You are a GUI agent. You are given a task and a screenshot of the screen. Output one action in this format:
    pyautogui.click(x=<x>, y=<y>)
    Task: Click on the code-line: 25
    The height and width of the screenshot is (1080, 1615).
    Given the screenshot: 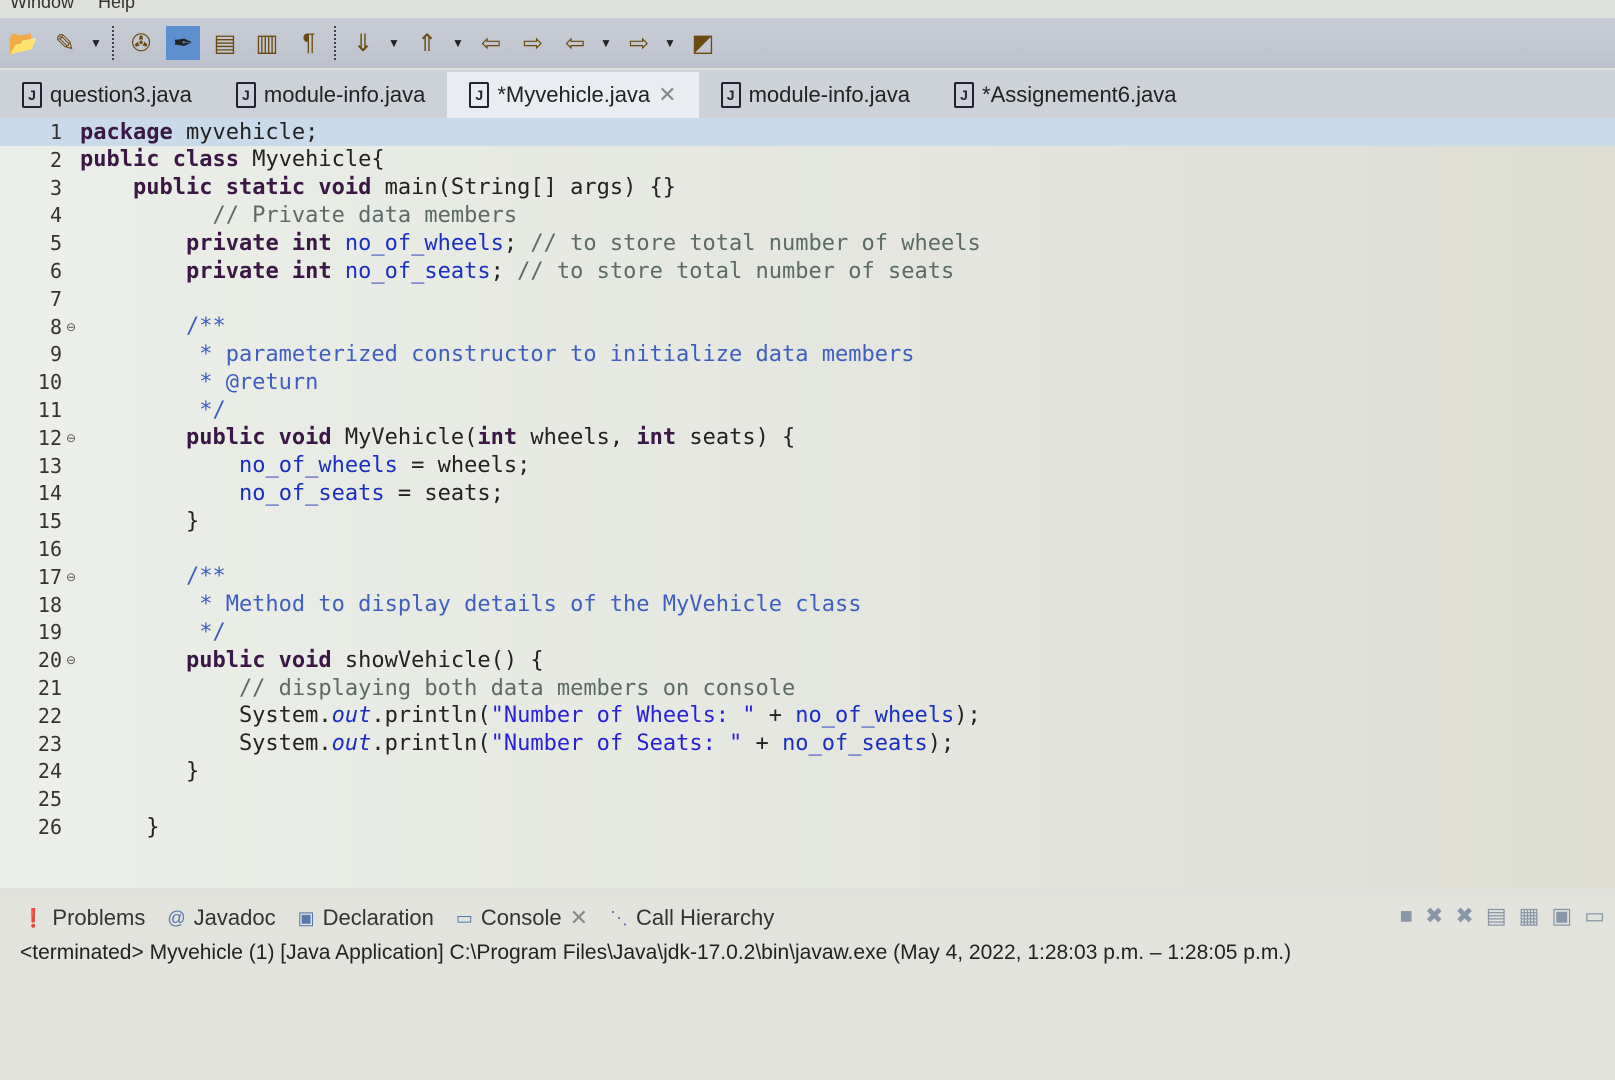 What is the action you would take?
    pyautogui.click(x=807, y=799)
    